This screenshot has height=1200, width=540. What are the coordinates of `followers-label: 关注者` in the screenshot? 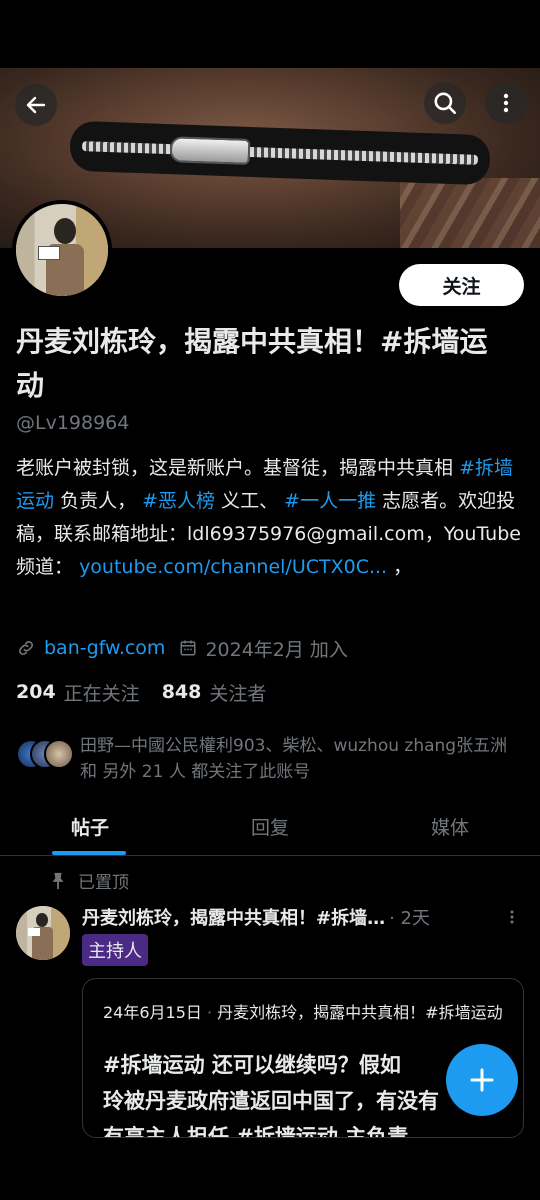 It's located at (238, 693).